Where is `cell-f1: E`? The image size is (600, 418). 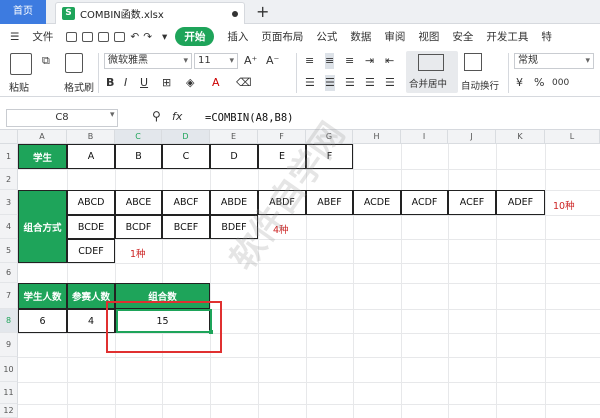 cell-f1: E is located at coordinates (282, 156).